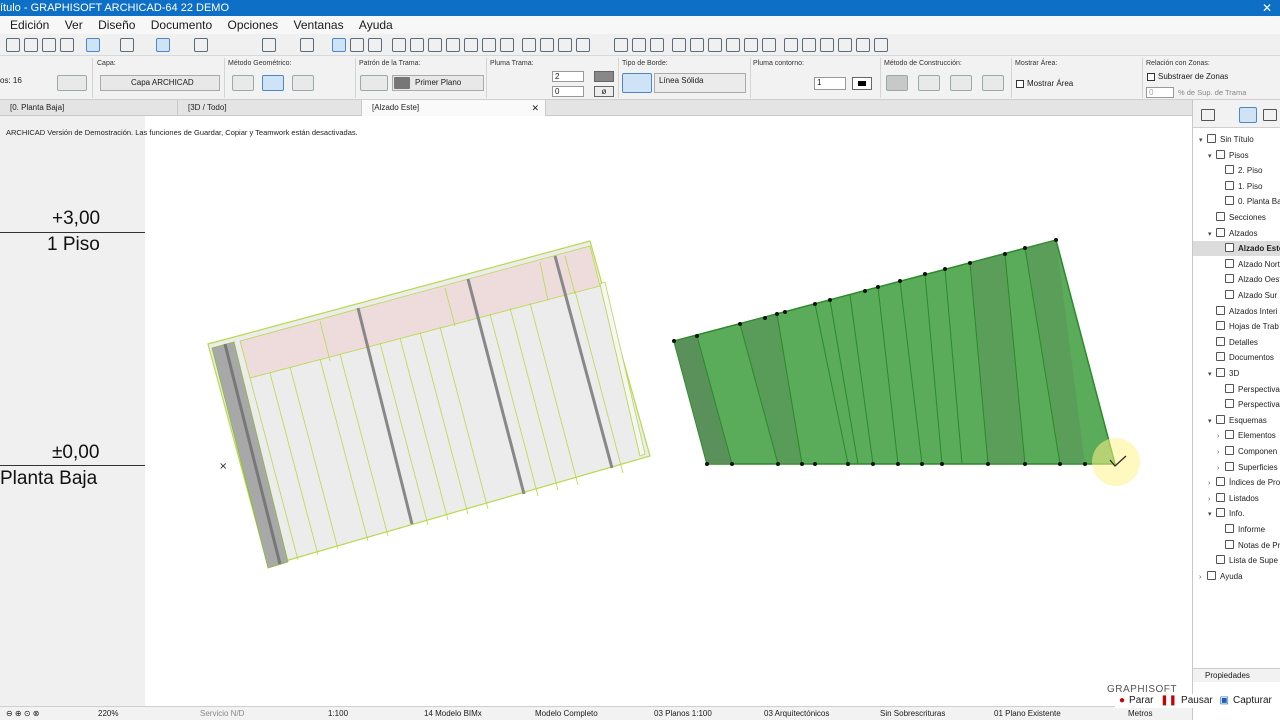  I want to click on navigator-toggle-icon, so click(1208, 115).